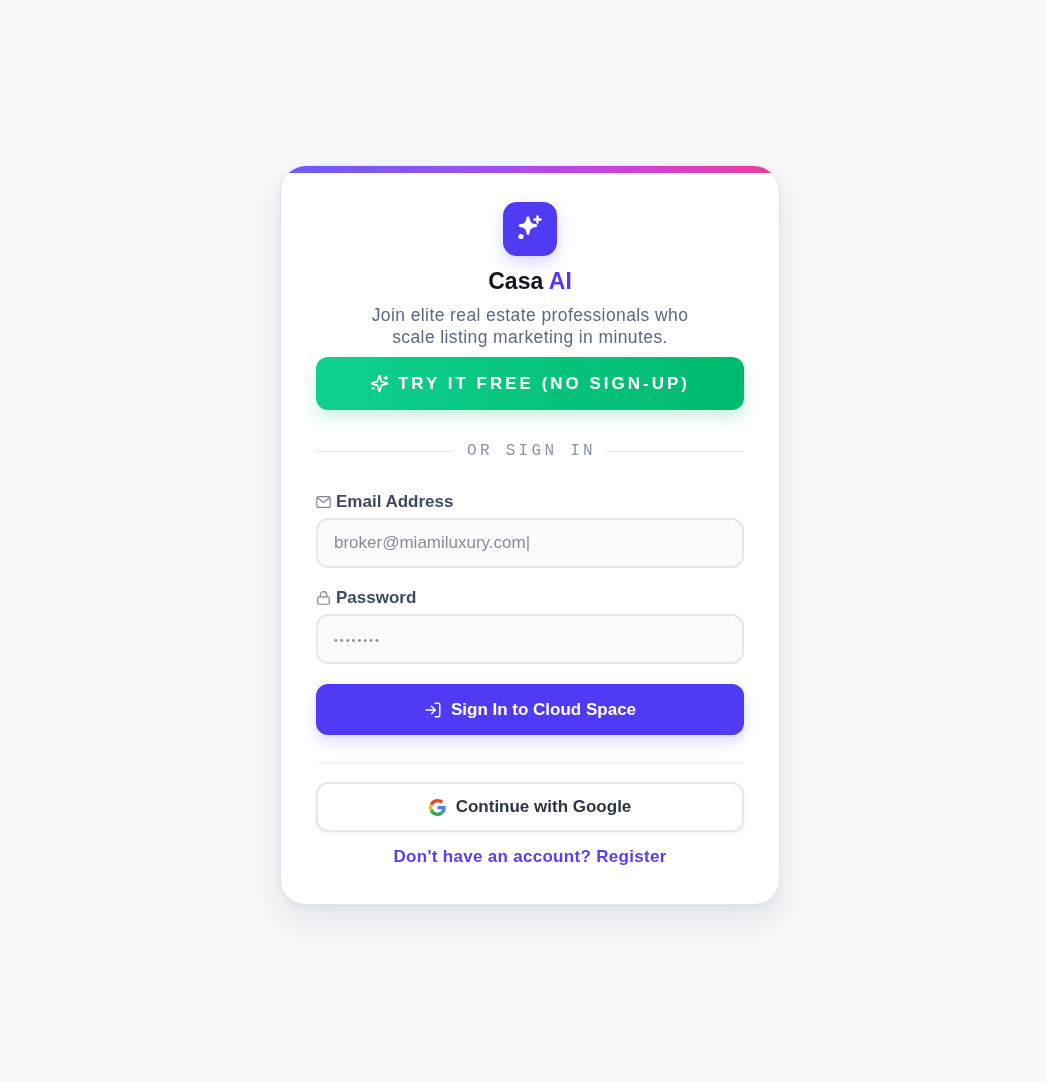 The image size is (1046, 1082). I want to click on google-g-icon, so click(437, 807).